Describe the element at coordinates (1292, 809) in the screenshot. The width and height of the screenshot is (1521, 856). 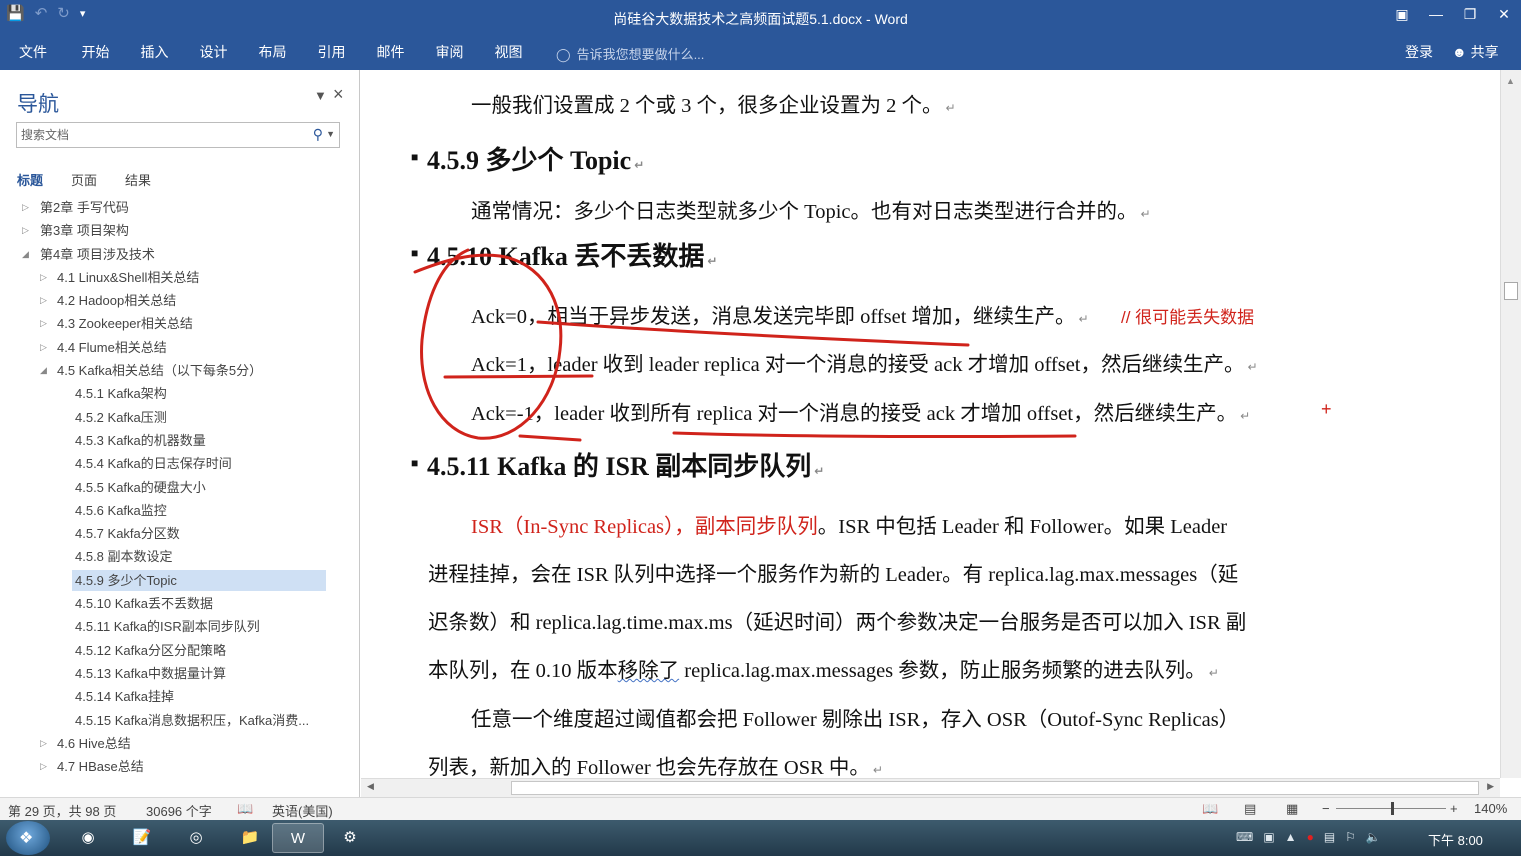
I see `web-layout-icon: ▦` at that location.